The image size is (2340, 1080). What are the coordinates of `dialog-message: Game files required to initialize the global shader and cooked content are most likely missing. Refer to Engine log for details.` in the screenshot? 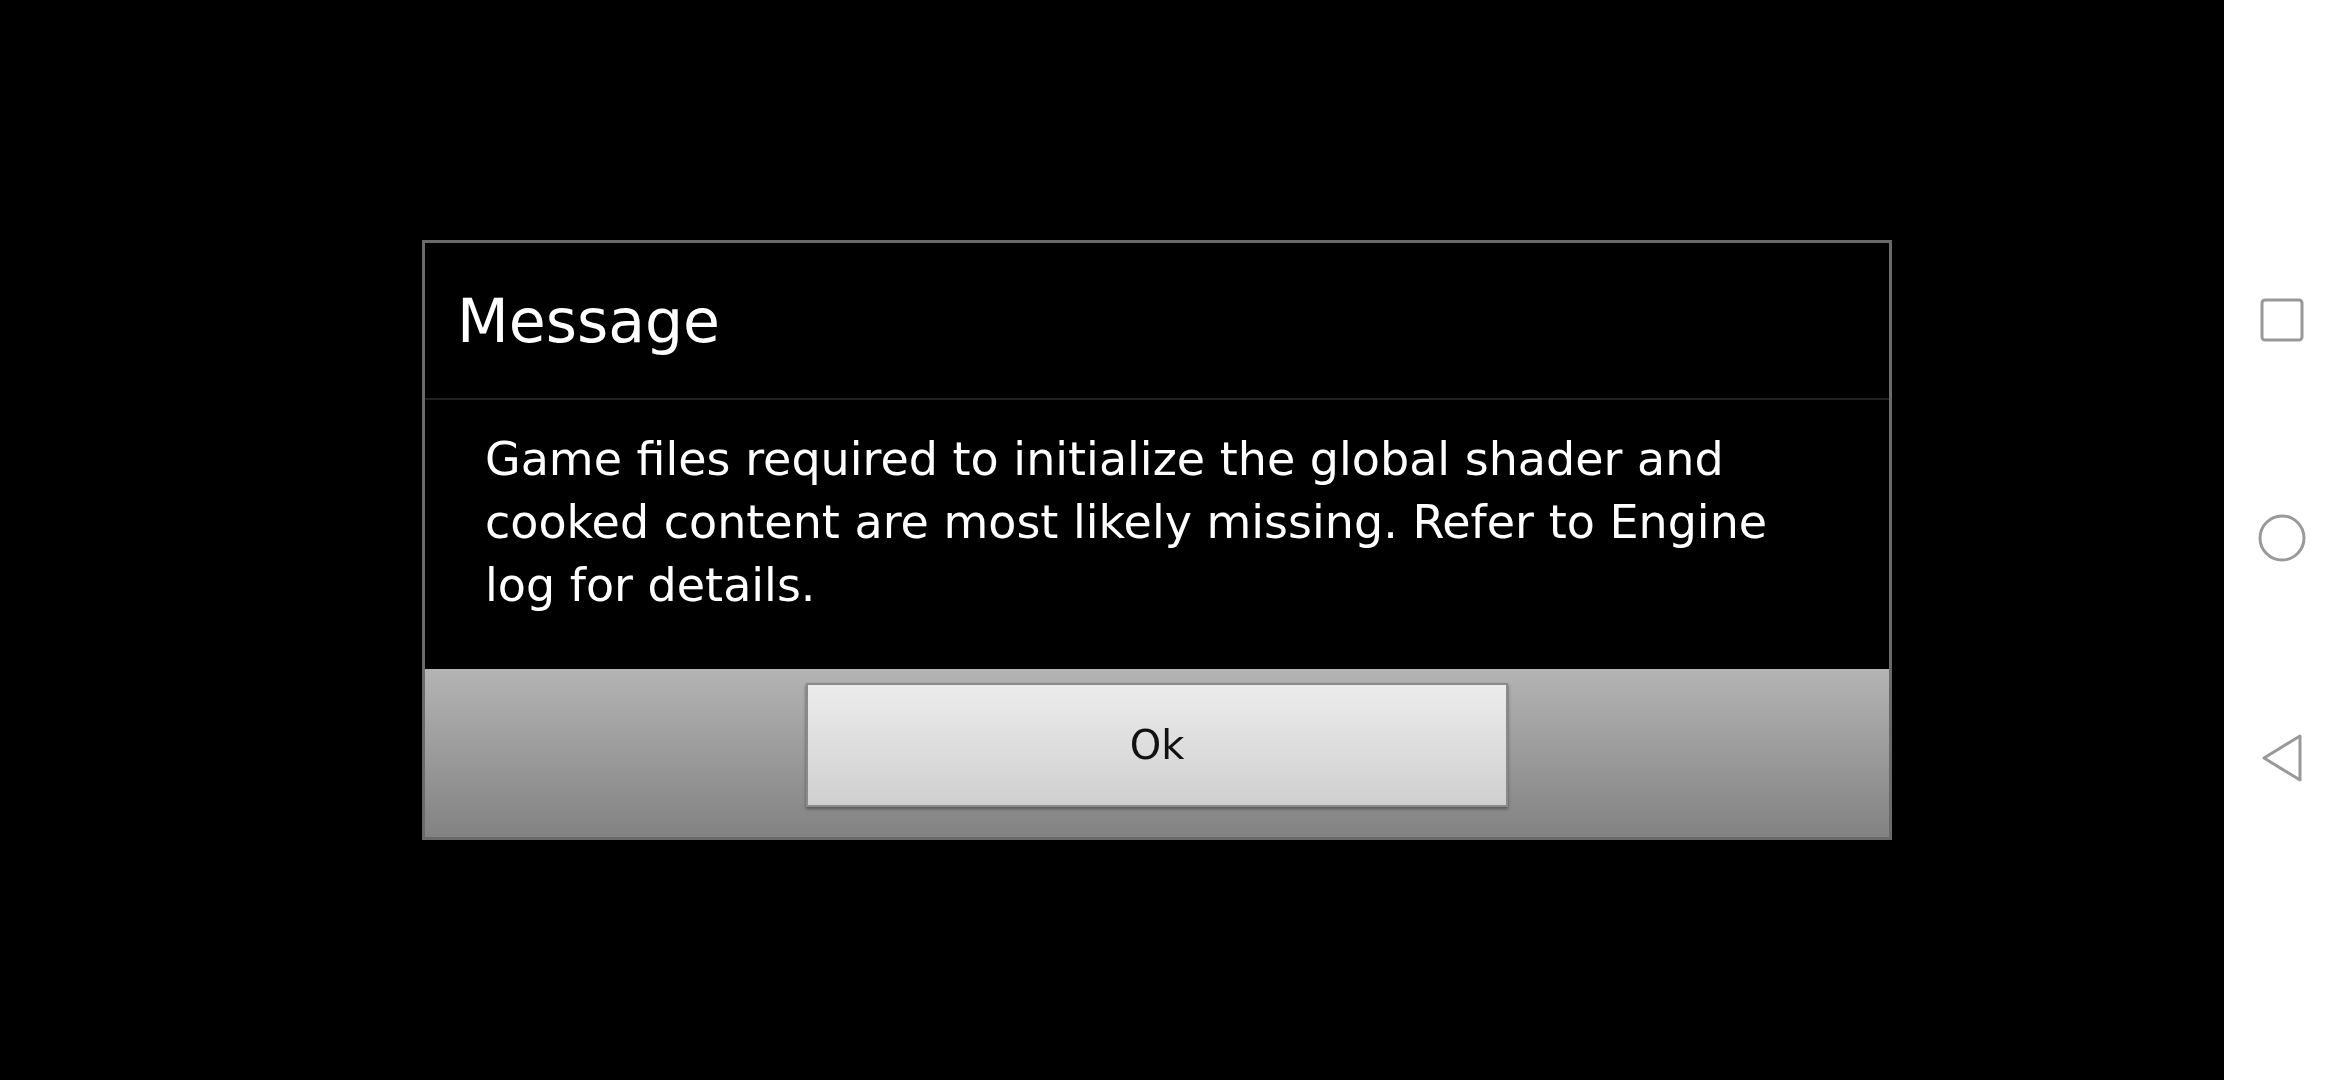 It's located at (1127, 522).